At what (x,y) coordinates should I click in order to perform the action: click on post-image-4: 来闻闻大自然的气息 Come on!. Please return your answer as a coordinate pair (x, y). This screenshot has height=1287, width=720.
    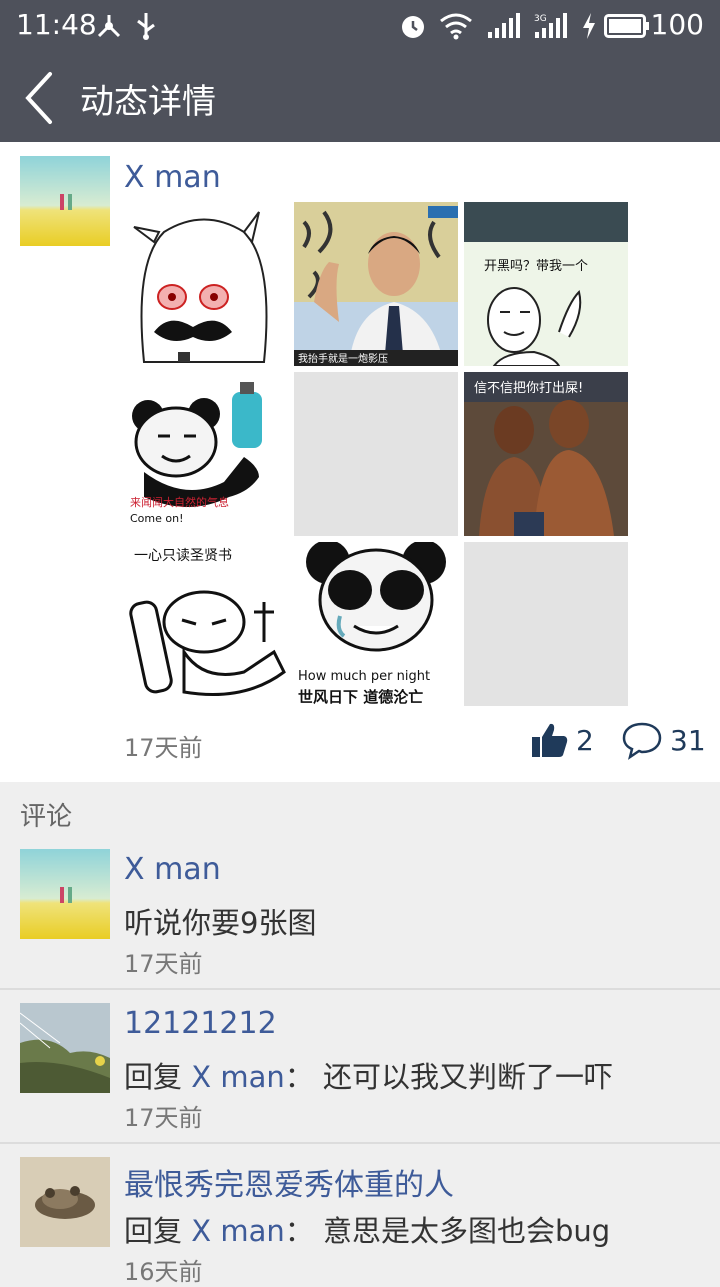
    Looking at the image, I should click on (206, 454).